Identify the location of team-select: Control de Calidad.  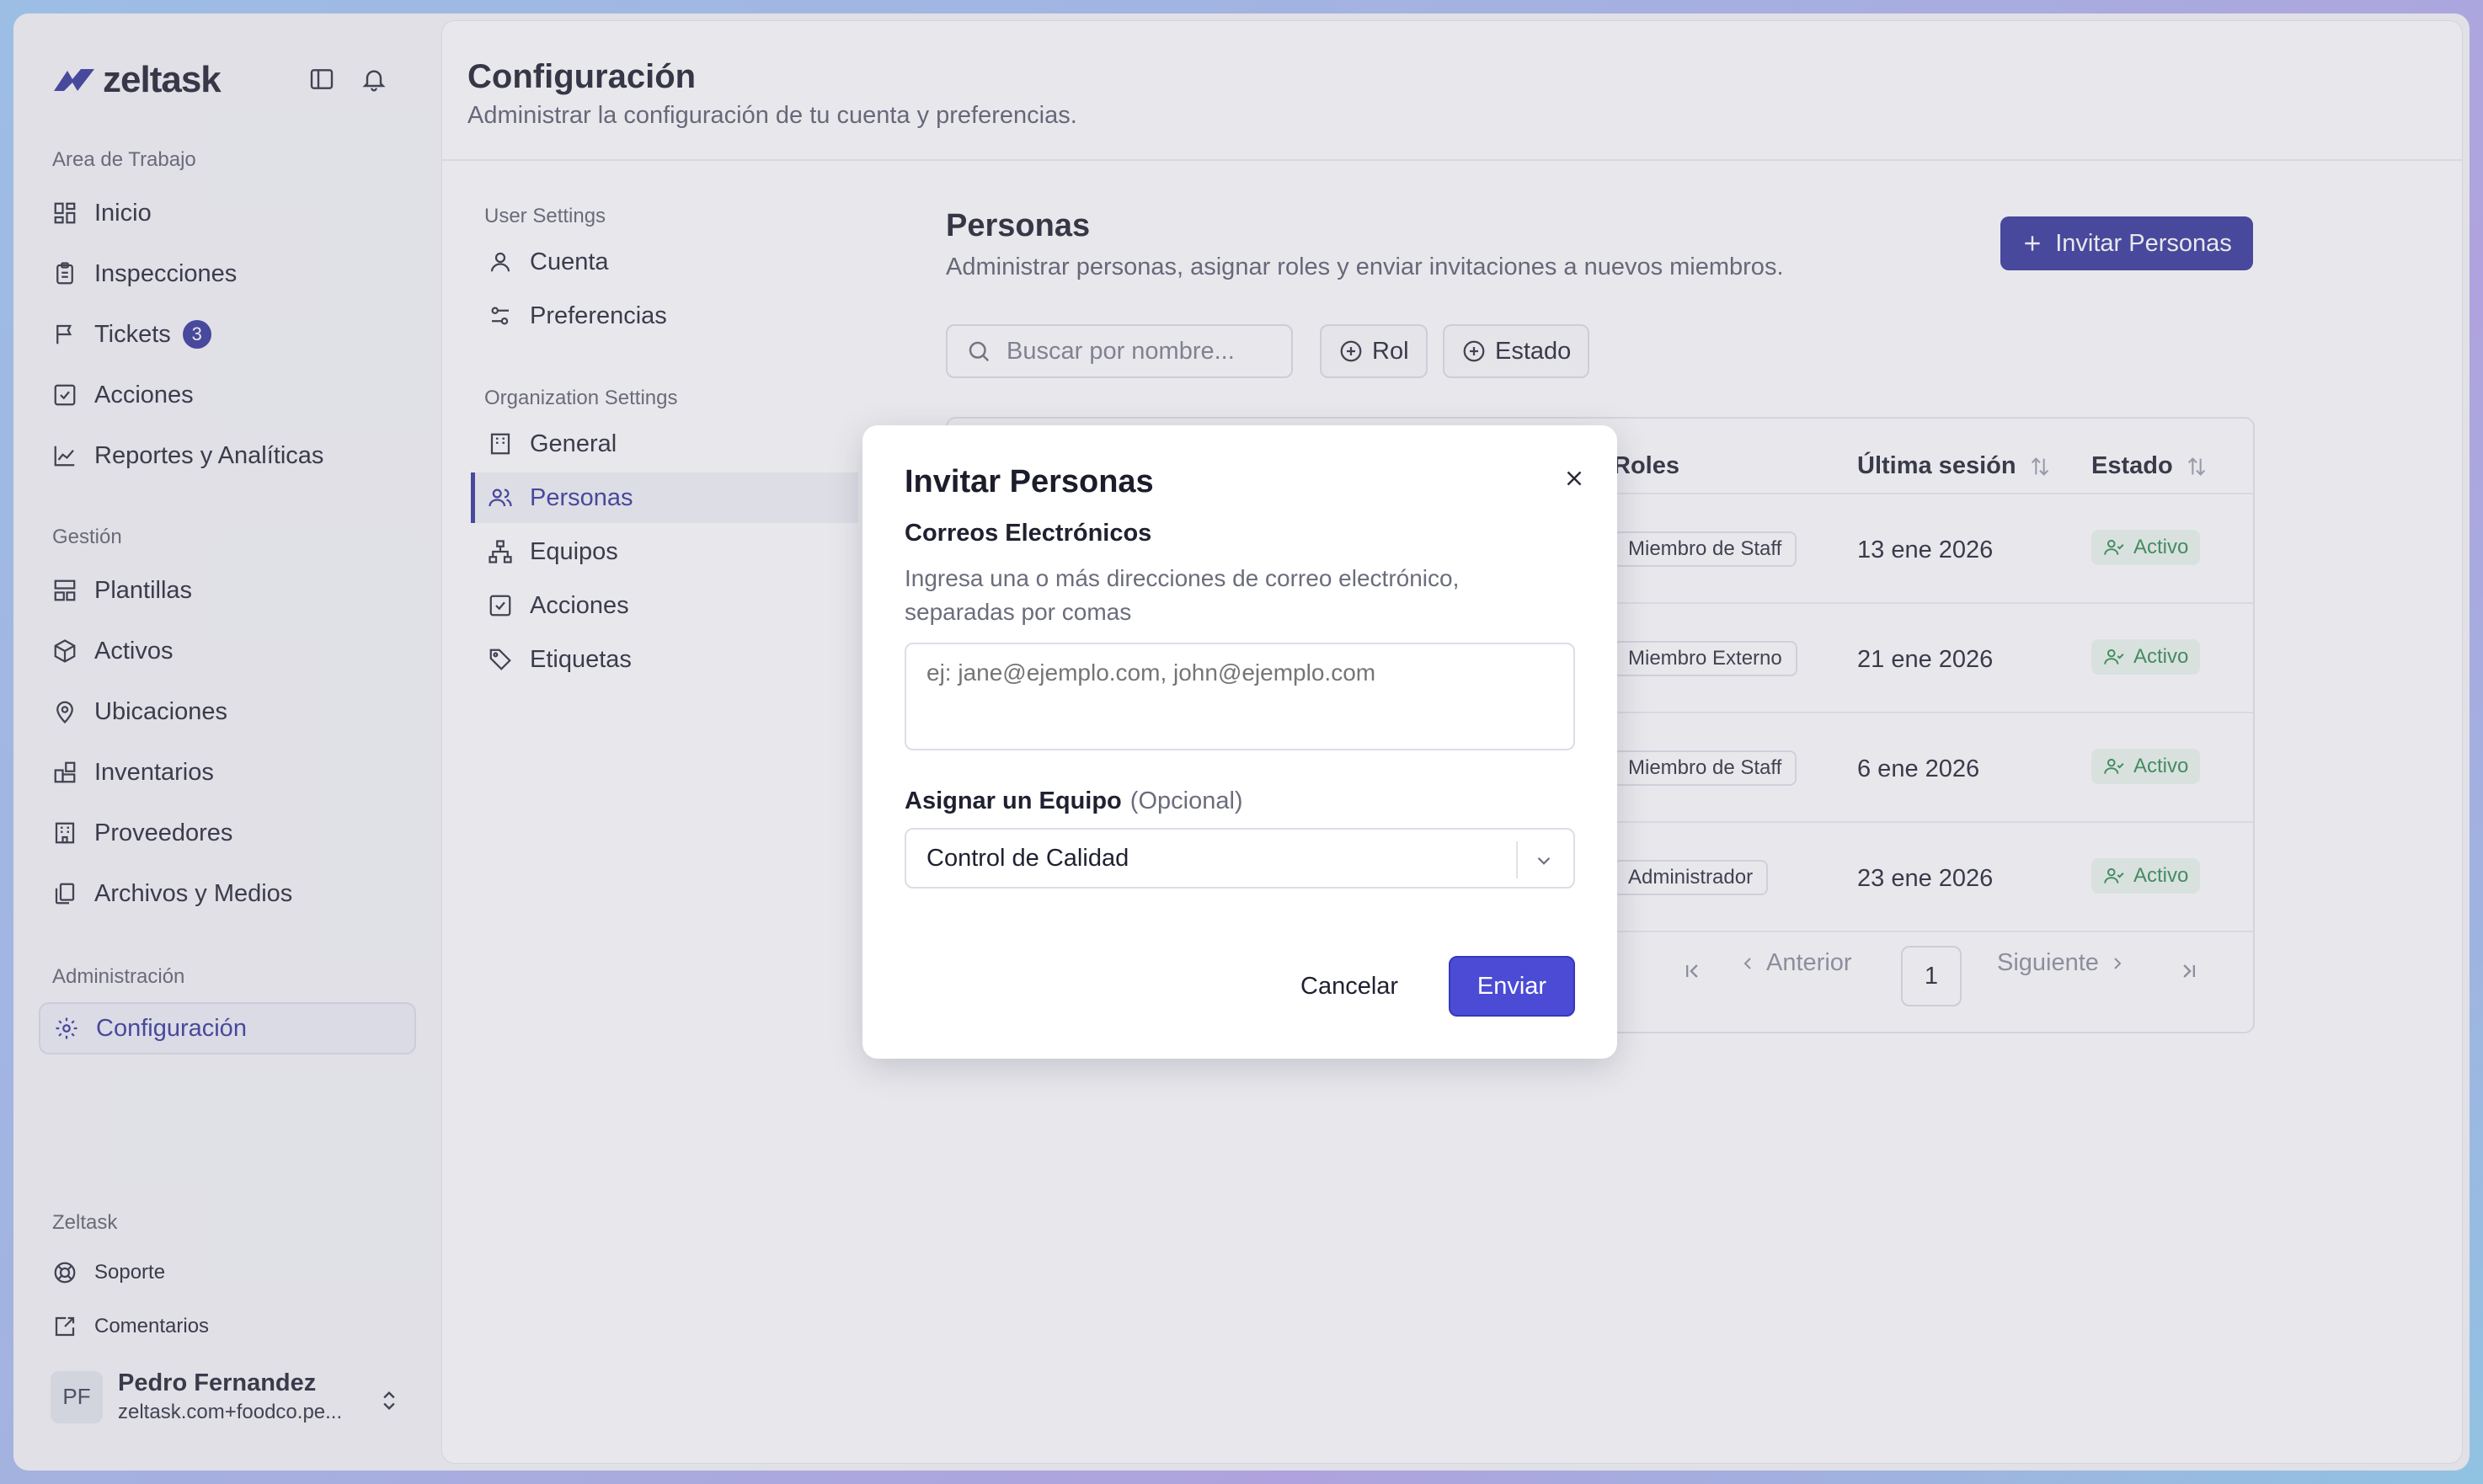
(1240, 859).